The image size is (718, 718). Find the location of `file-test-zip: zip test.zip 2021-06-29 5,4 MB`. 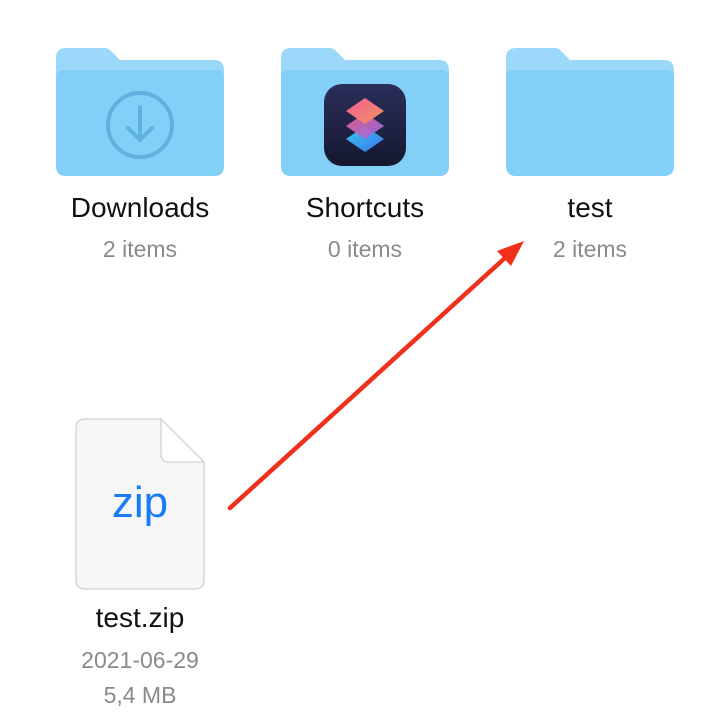

file-test-zip: zip test.zip 2021-06-29 5,4 MB is located at coordinates (140, 565).